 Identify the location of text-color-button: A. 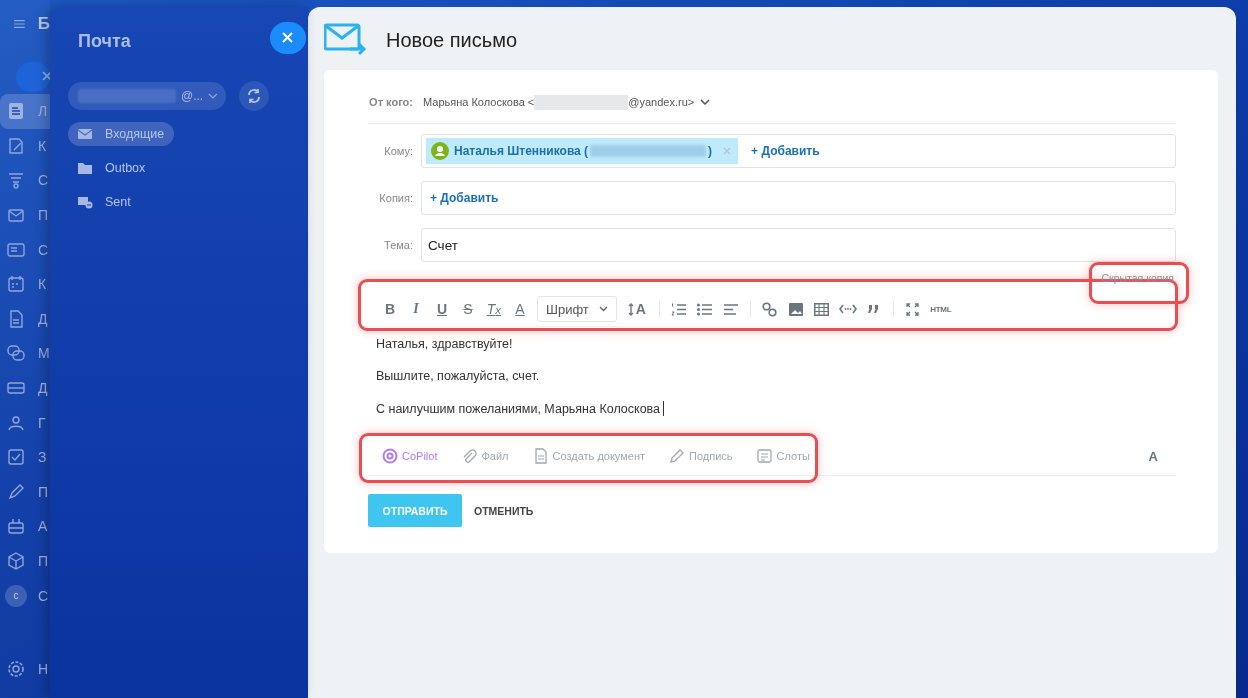
(520, 309).